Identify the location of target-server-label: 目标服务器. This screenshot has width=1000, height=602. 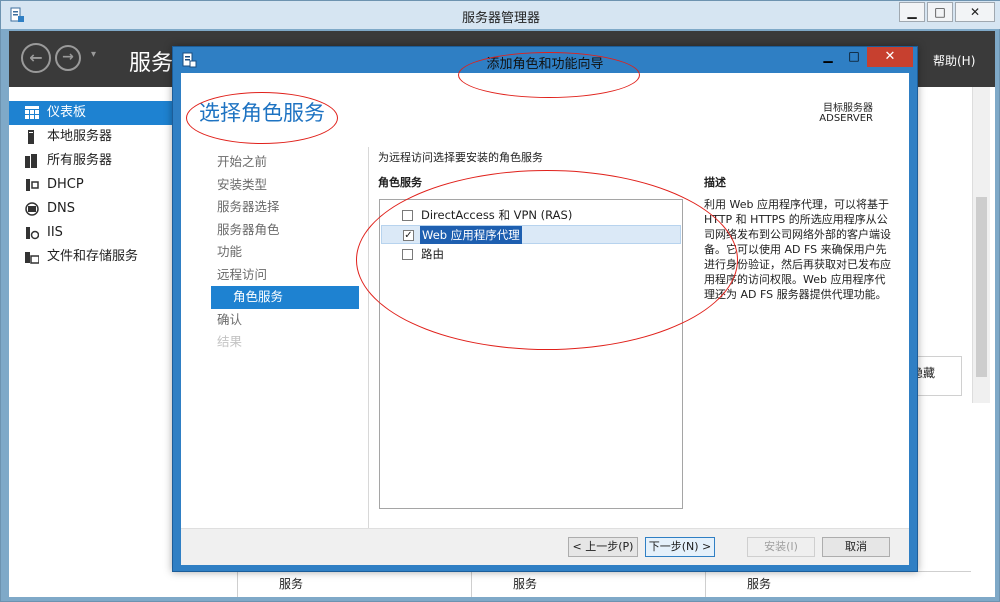
(848, 108).